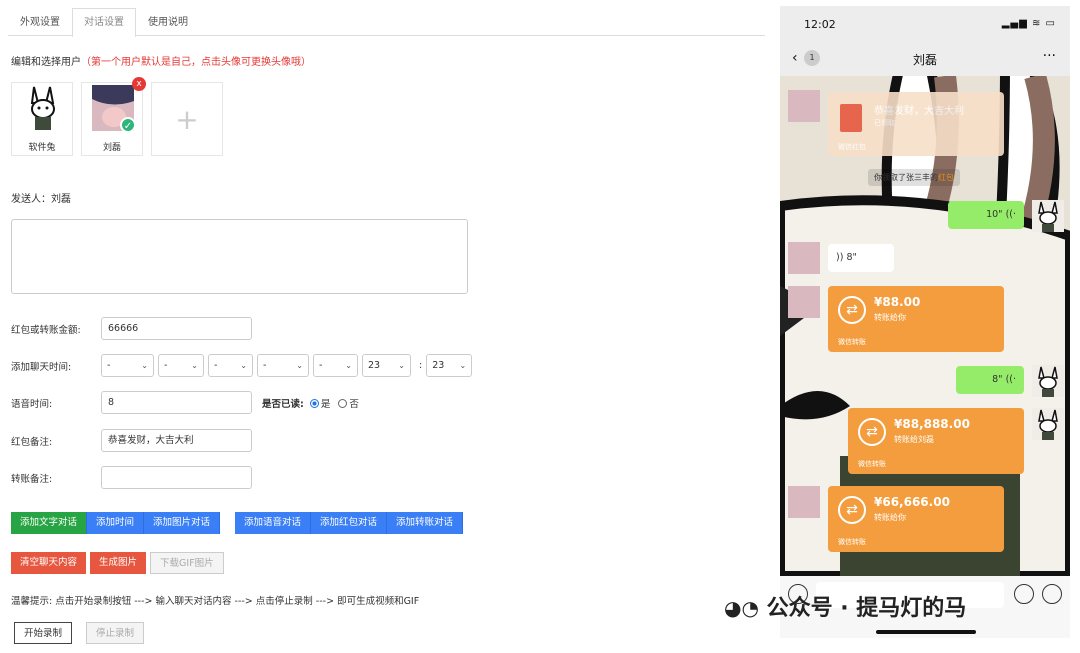 This screenshot has height=653, width=1080. Describe the element at coordinates (919, 111) in the screenshot. I see `redpacket-text: 恭喜发财，大吉大利` at that location.